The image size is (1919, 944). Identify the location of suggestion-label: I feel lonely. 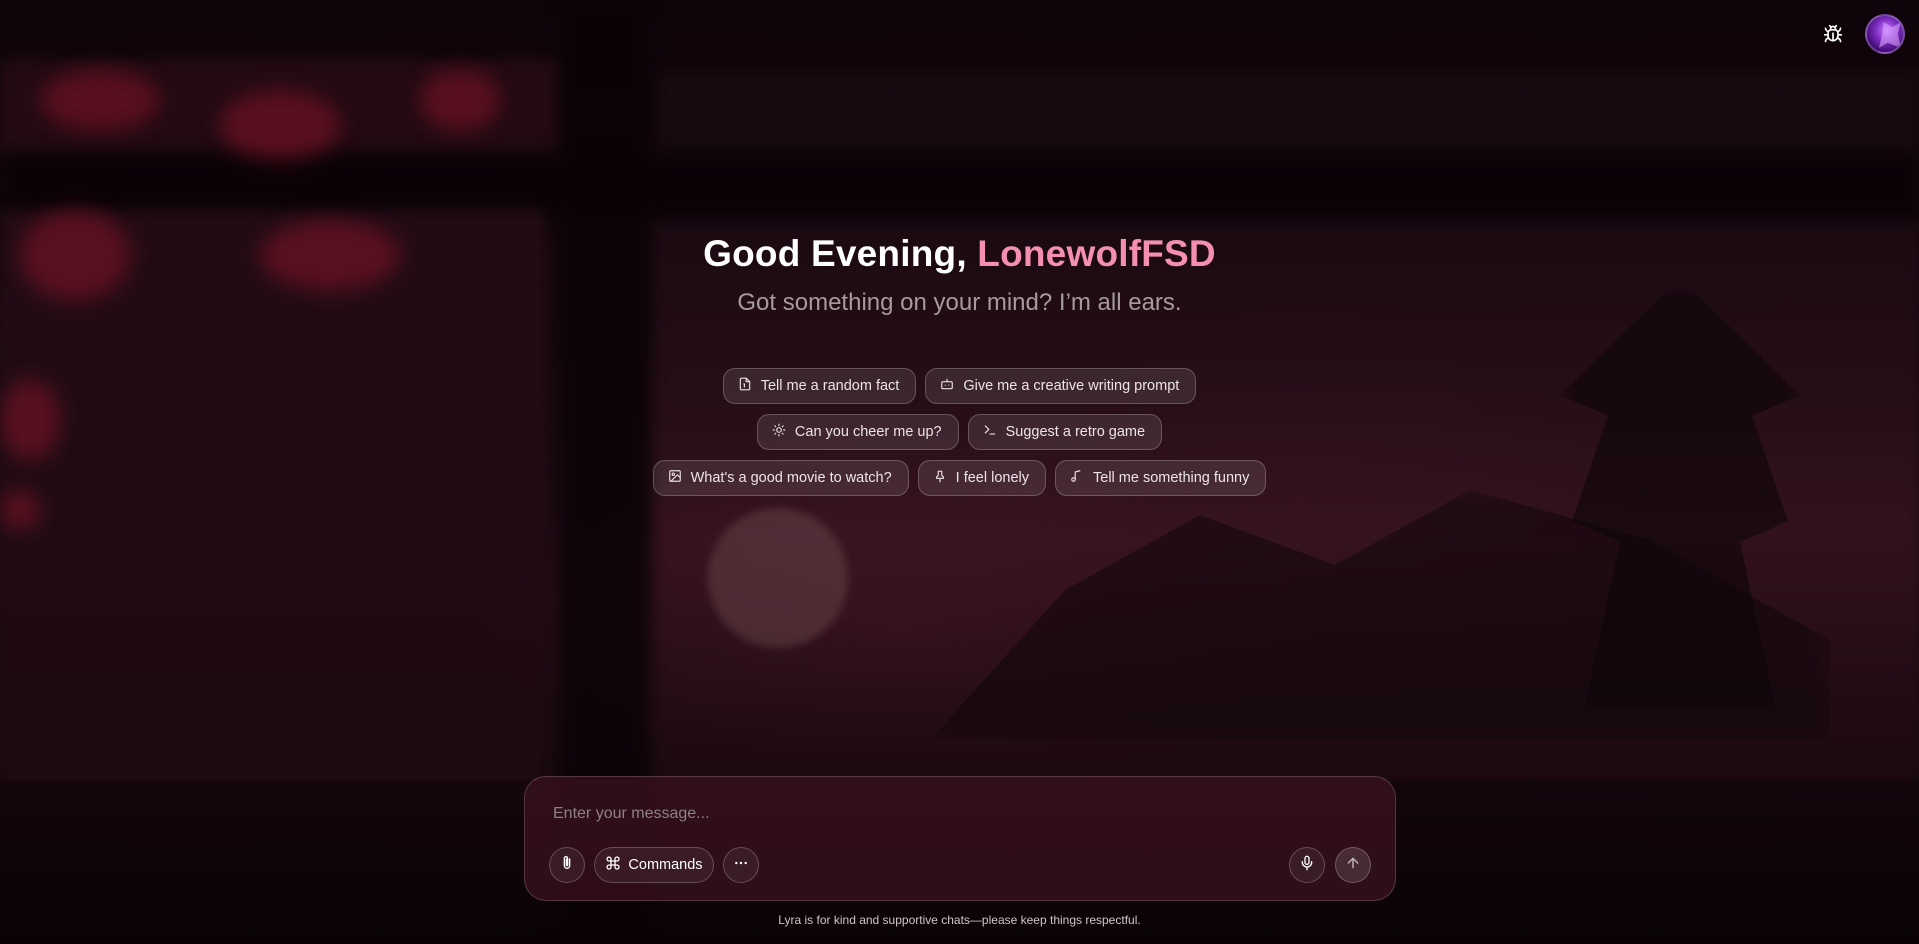
(992, 478).